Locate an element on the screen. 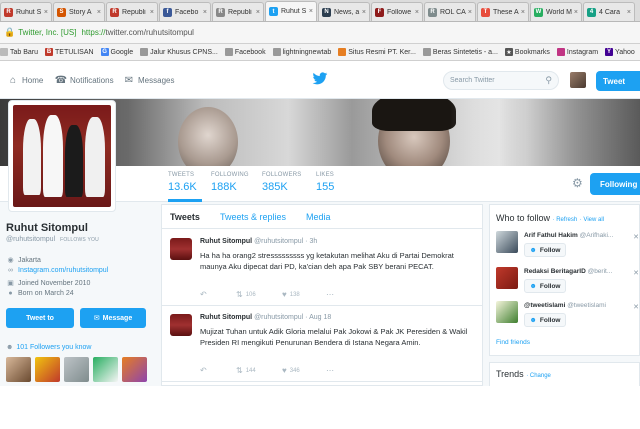  bookmark-item: Instagram is located at coordinates (577, 52).